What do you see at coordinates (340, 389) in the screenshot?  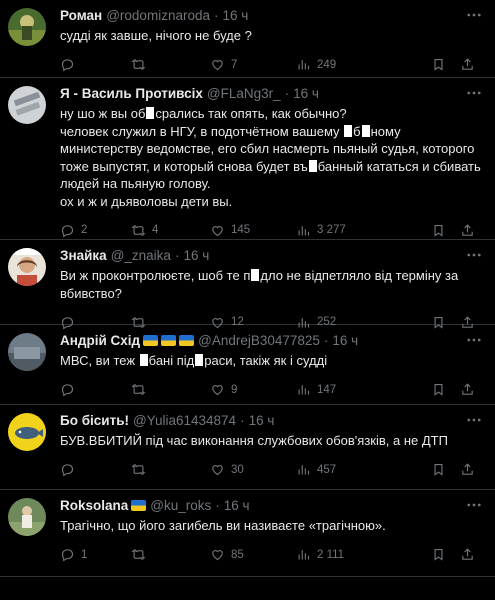 I see `views-button: 147` at bounding box center [340, 389].